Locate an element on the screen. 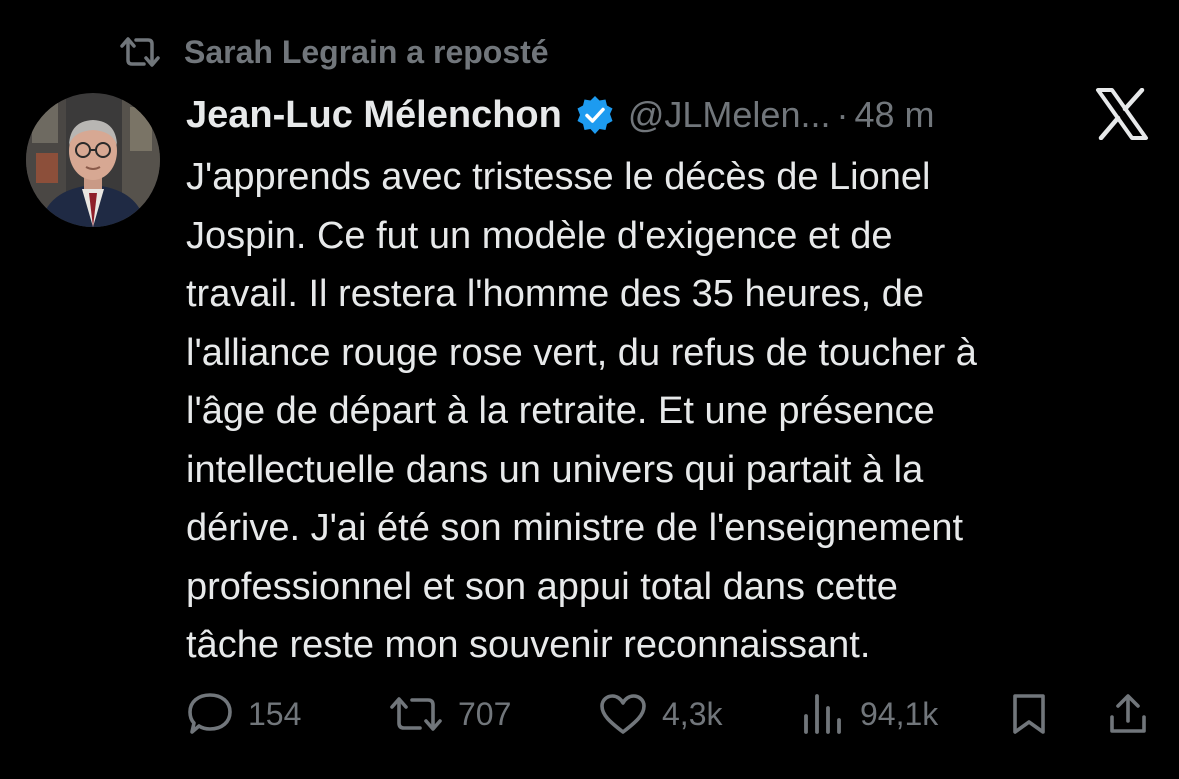 This screenshot has width=1179, height=779. bookmark-icon is located at coordinates (1029, 714).